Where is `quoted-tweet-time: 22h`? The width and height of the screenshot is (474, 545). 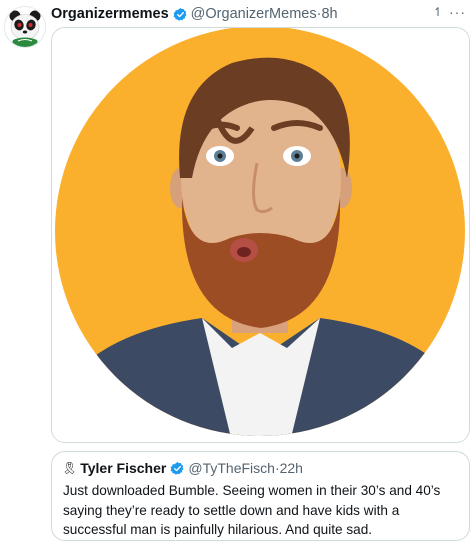
quoted-tweet-time: 22h is located at coordinates (291, 468).